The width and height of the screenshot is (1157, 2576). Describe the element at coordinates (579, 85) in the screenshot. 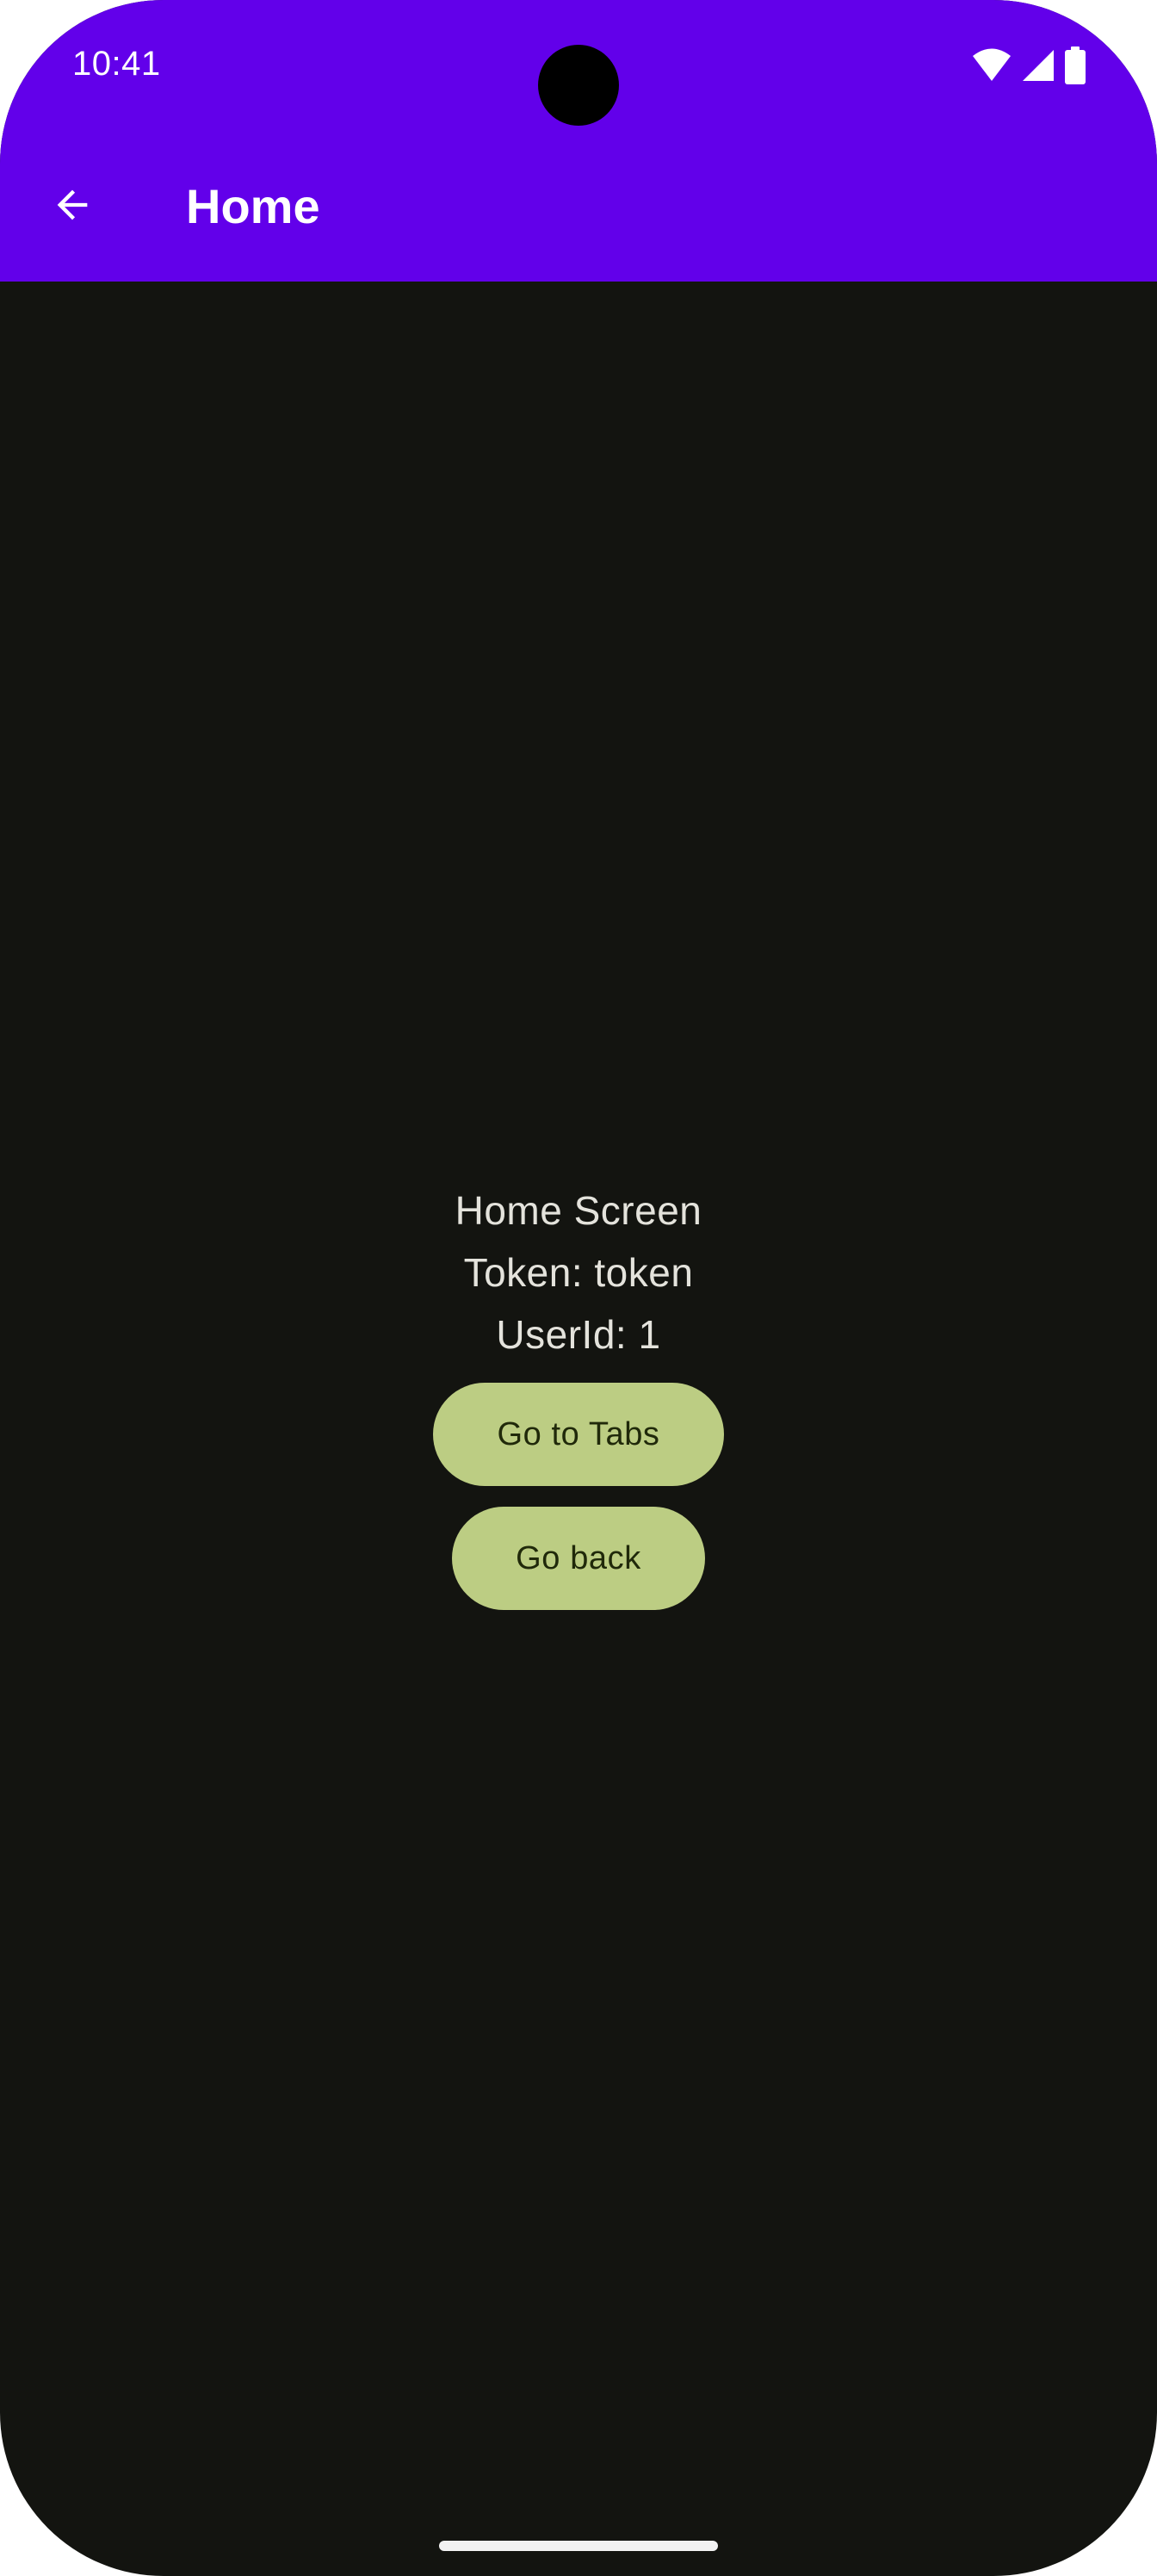

I see `camera-cutout` at that location.